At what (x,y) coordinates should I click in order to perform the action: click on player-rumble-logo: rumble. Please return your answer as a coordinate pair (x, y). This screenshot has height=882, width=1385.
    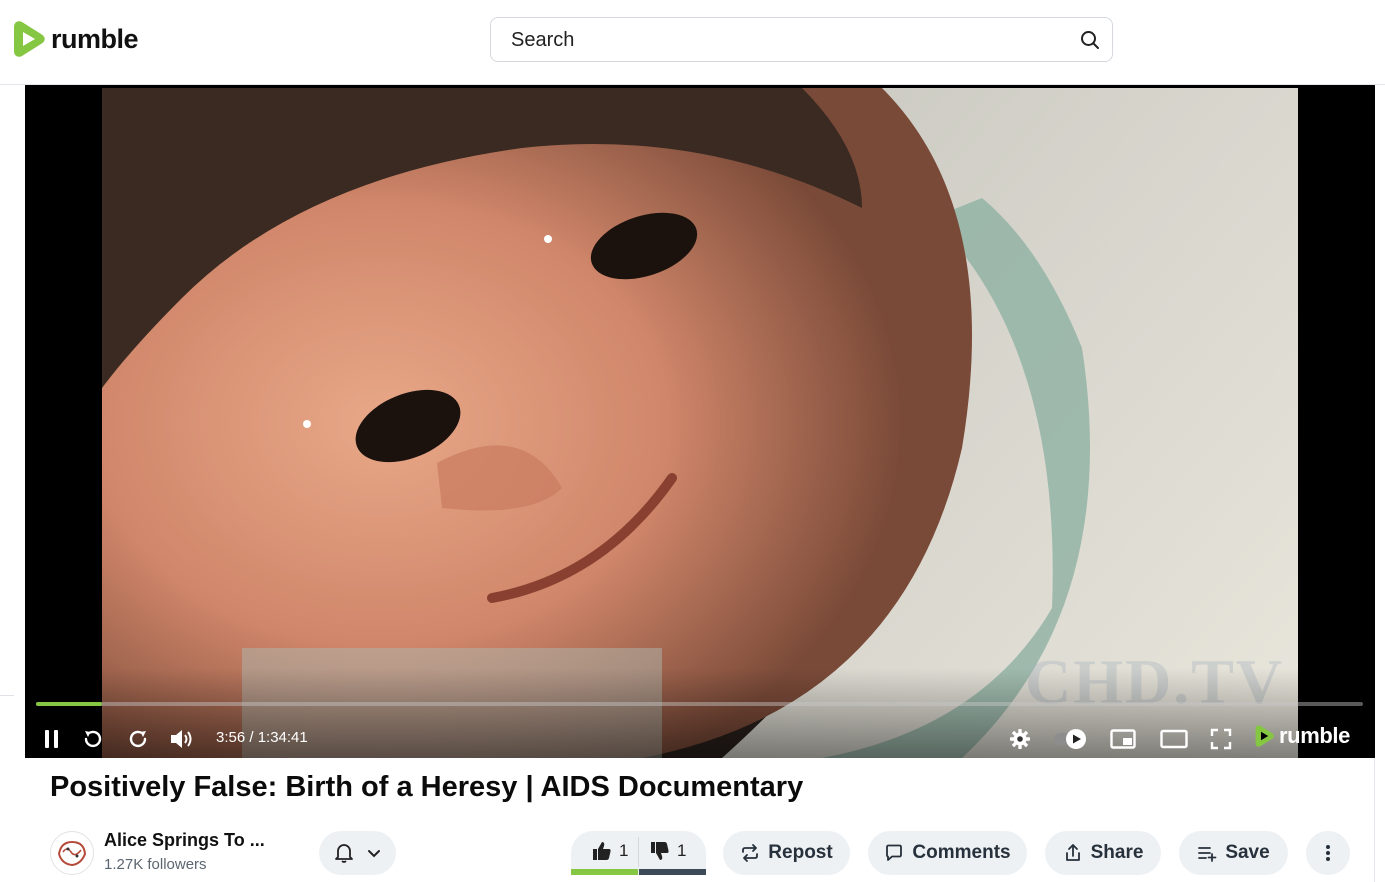
    Looking at the image, I should click on (1301, 736).